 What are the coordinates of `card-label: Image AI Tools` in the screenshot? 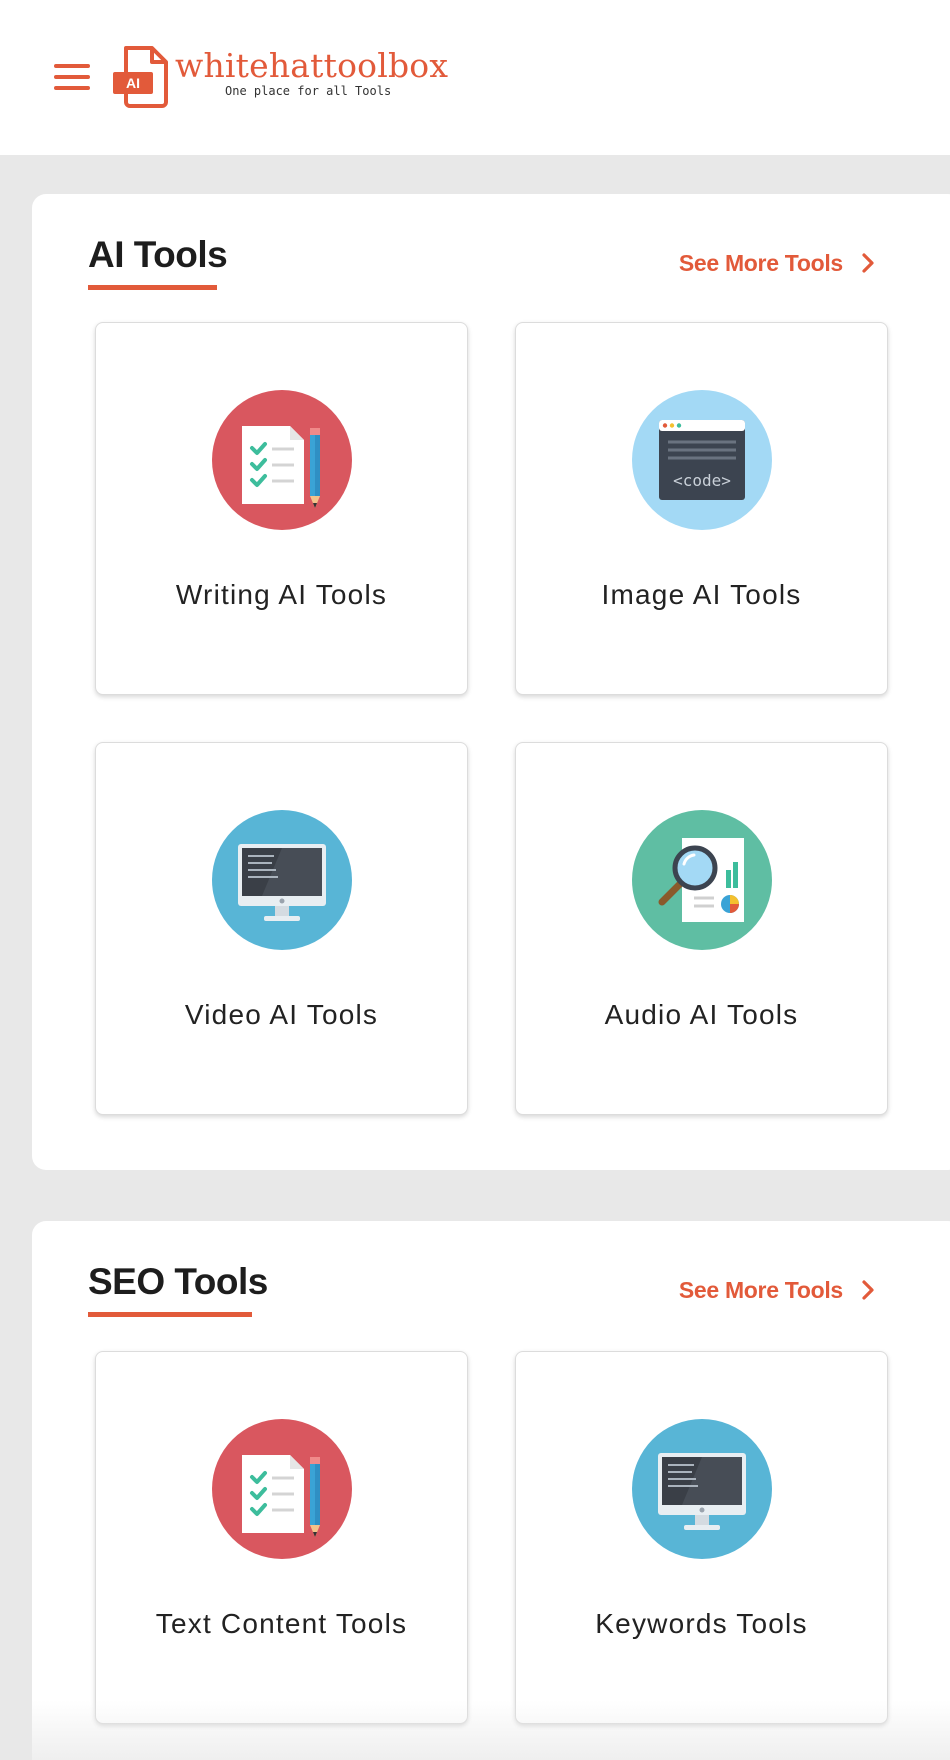 It's located at (701, 594).